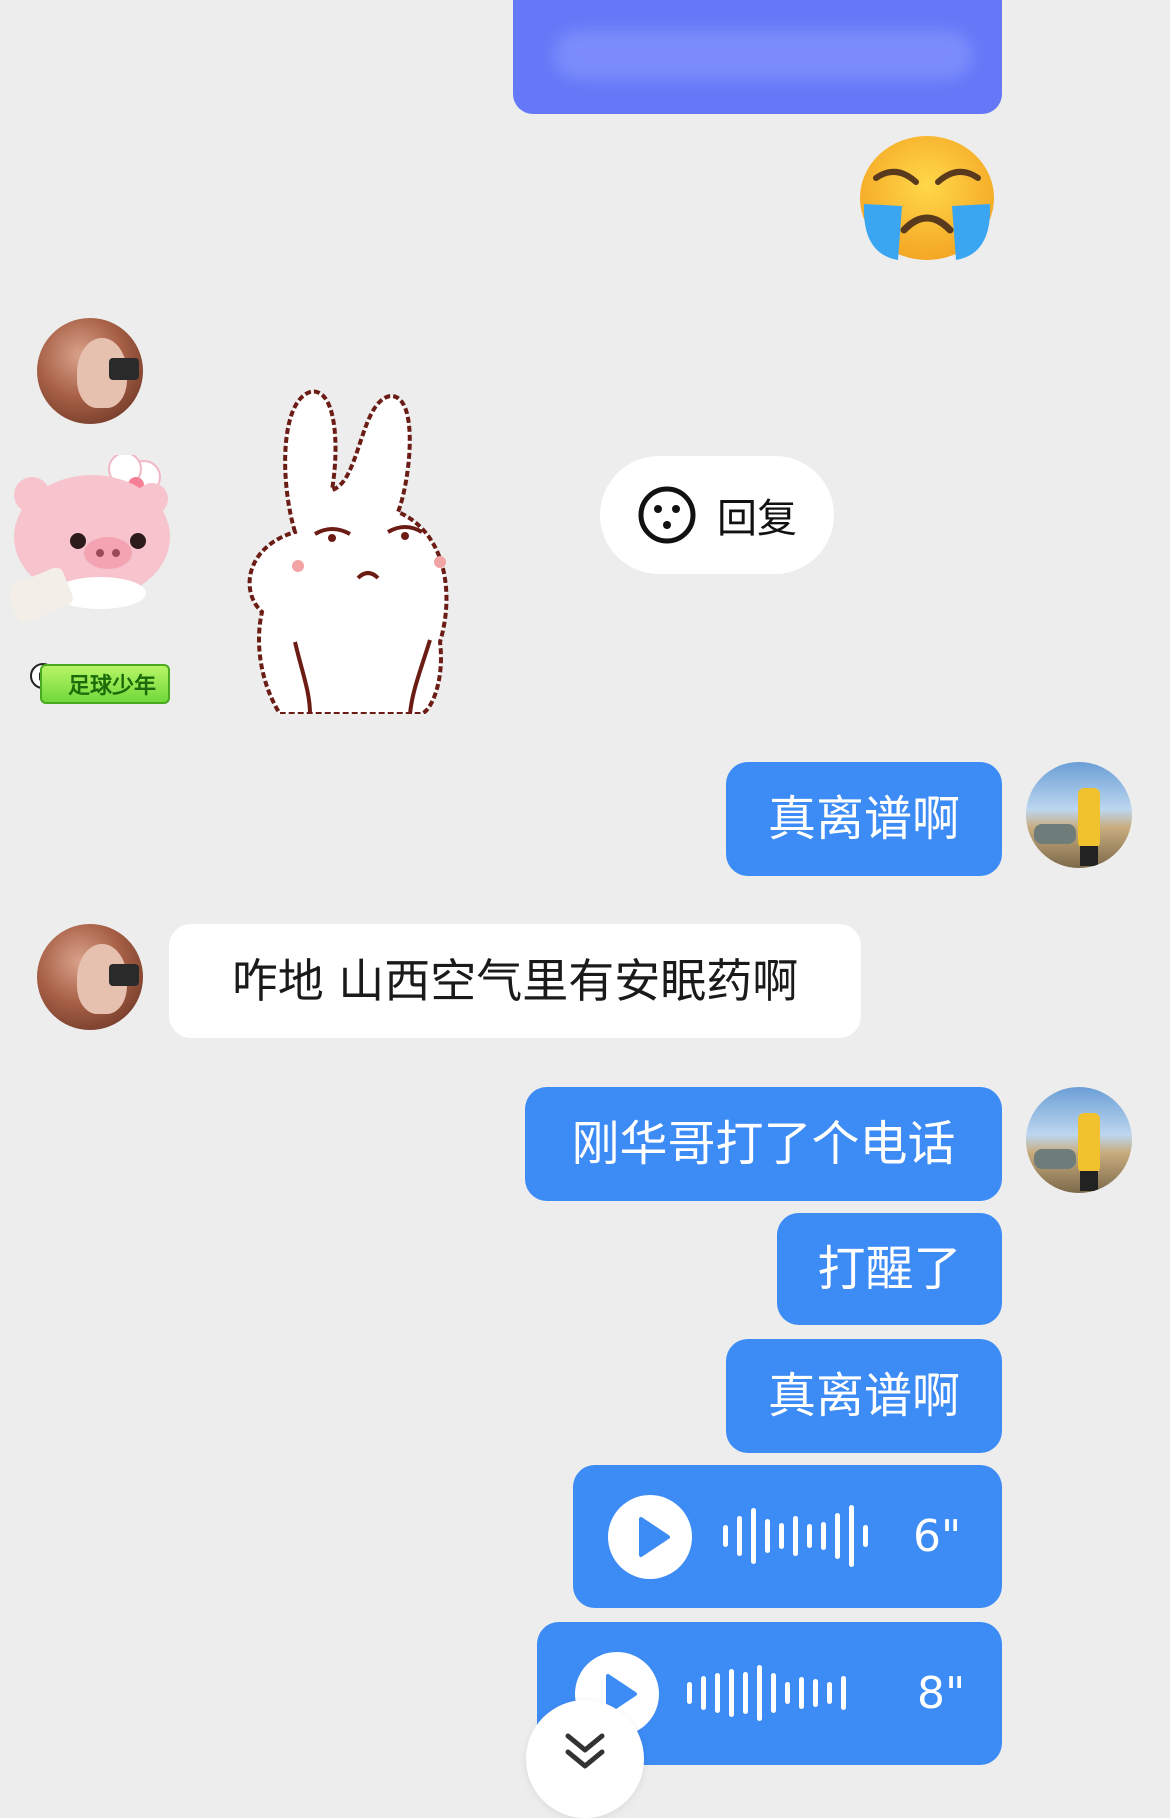  What do you see at coordinates (654, 1537) in the screenshot?
I see `play-icon` at bounding box center [654, 1537].